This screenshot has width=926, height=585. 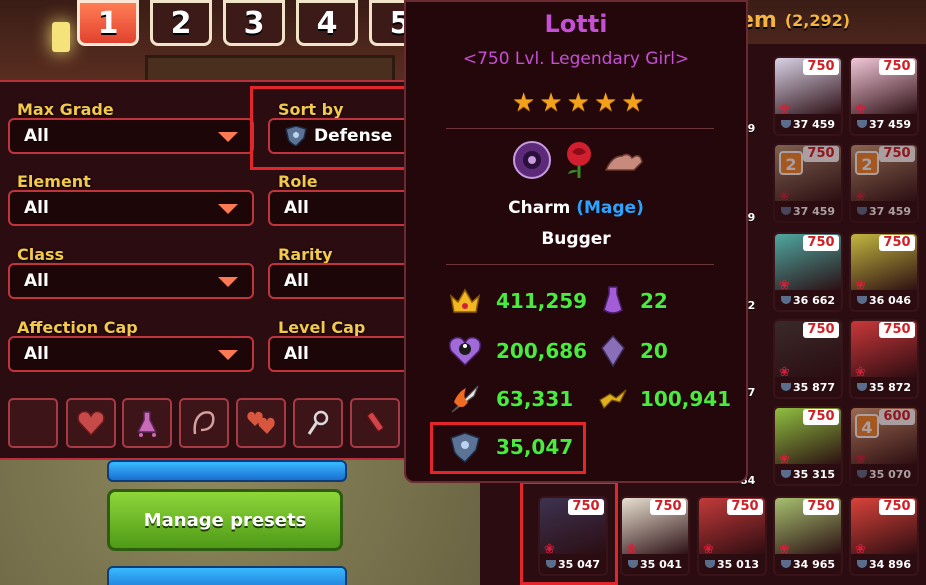 I want to click on card-defense: 35 041, so click(x=655, y=564).